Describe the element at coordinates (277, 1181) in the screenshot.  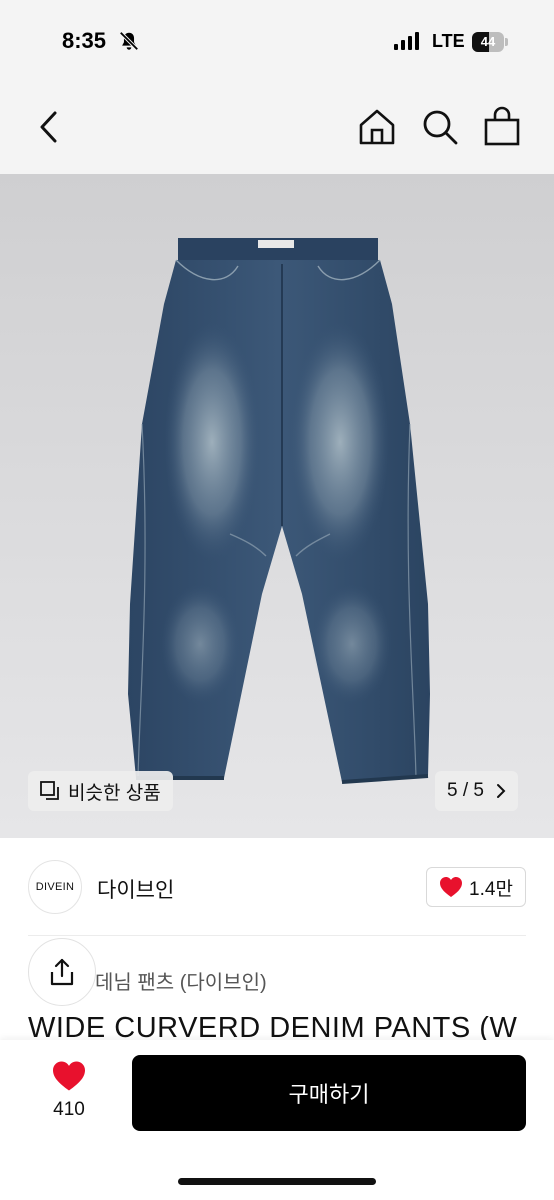
I see `home-indicator` at that location.